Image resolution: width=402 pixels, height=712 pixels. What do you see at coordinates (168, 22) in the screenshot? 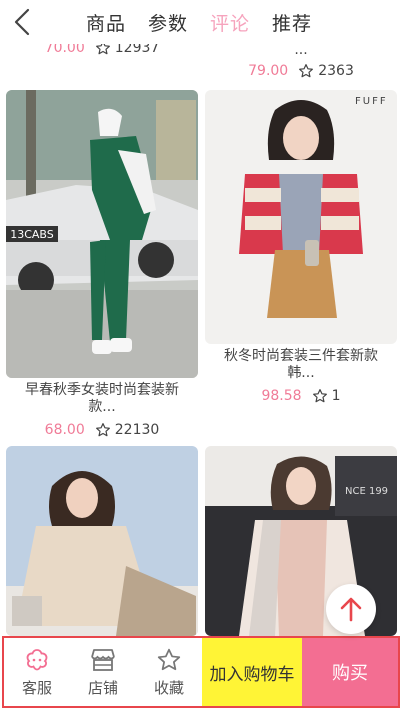
I see `tab-params: 参数` at bounding box center [168, 22].